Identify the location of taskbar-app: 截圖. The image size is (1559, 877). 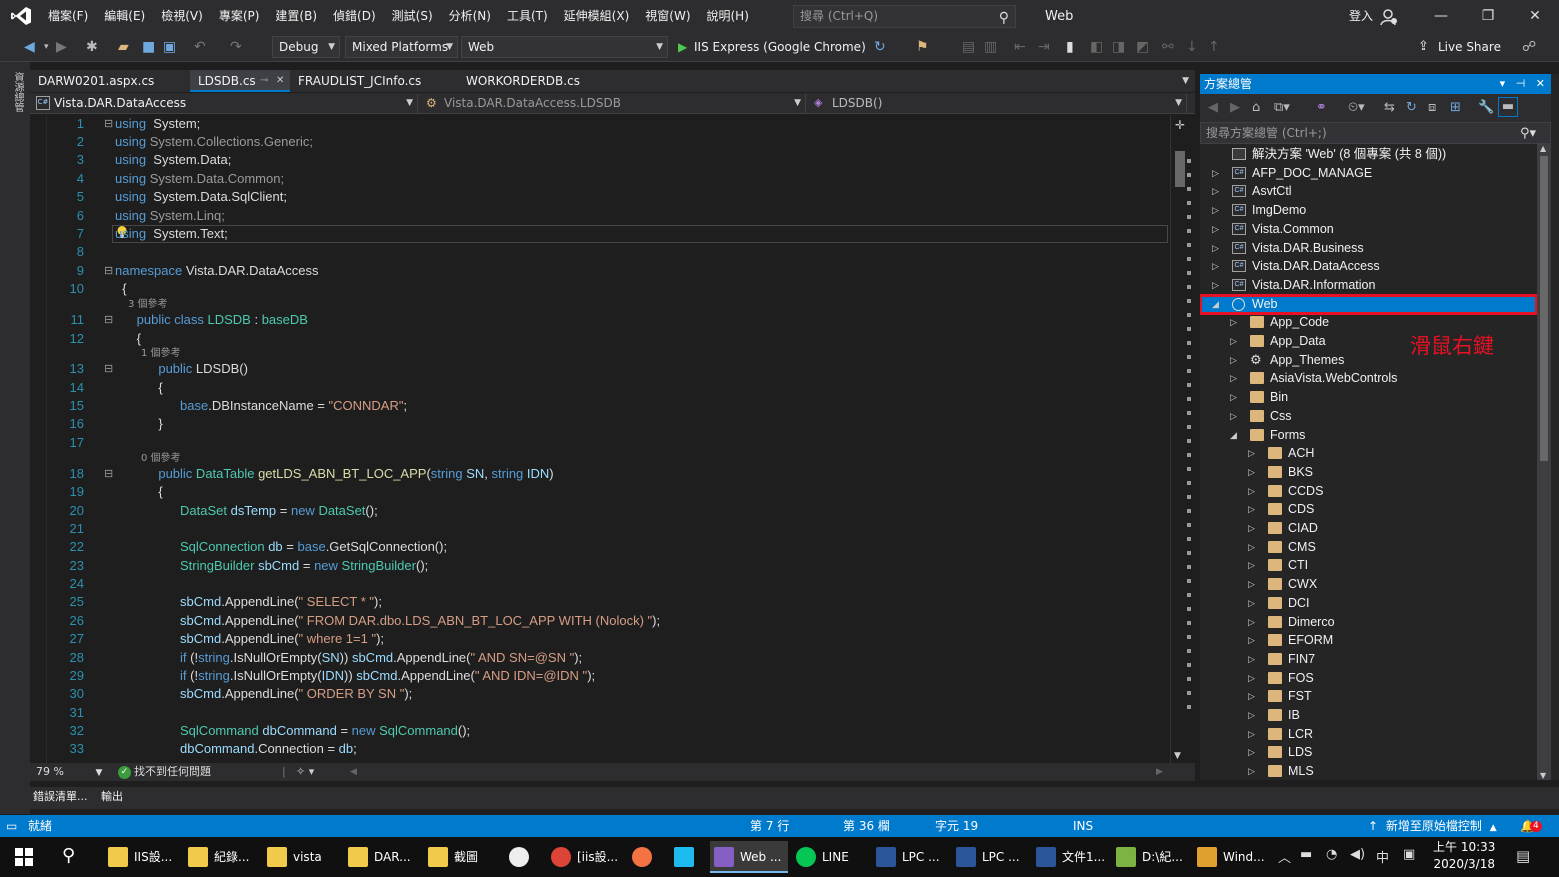
(463, 857).